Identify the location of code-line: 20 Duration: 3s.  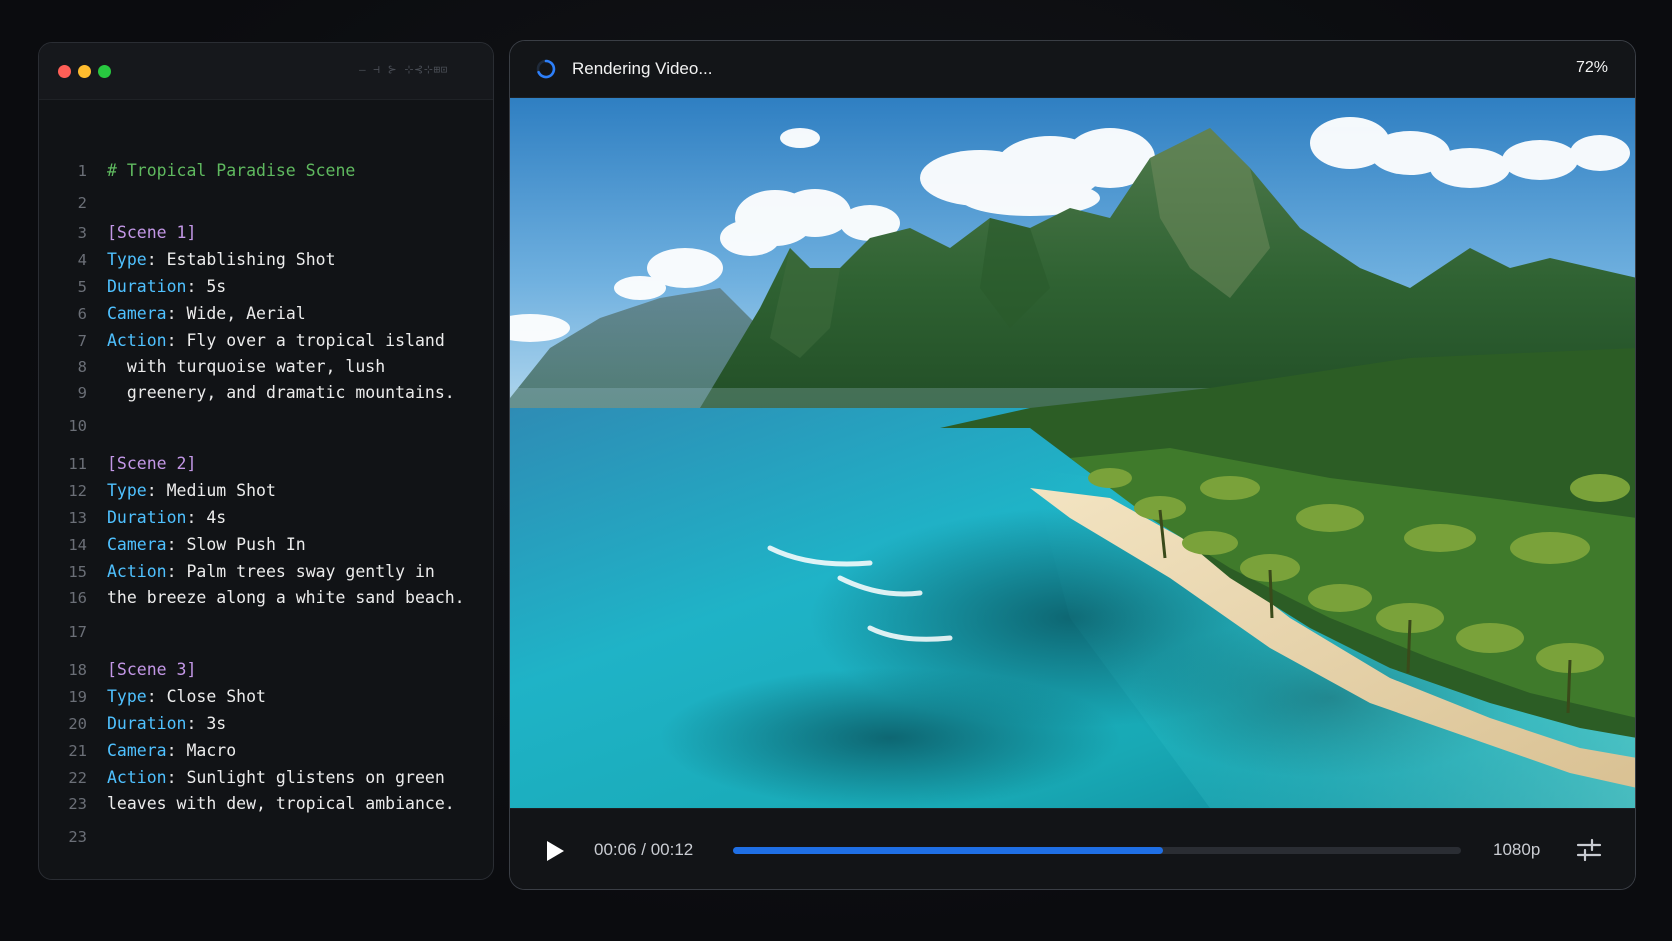
(132, 724).